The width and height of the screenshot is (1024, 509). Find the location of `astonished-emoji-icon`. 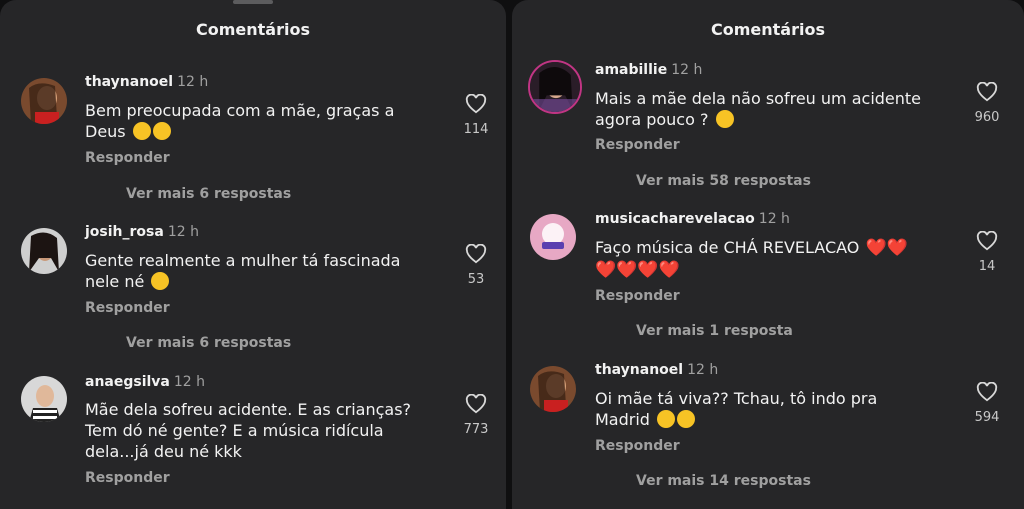

astonished-emoji-icon is located at coordinates (160, 281).